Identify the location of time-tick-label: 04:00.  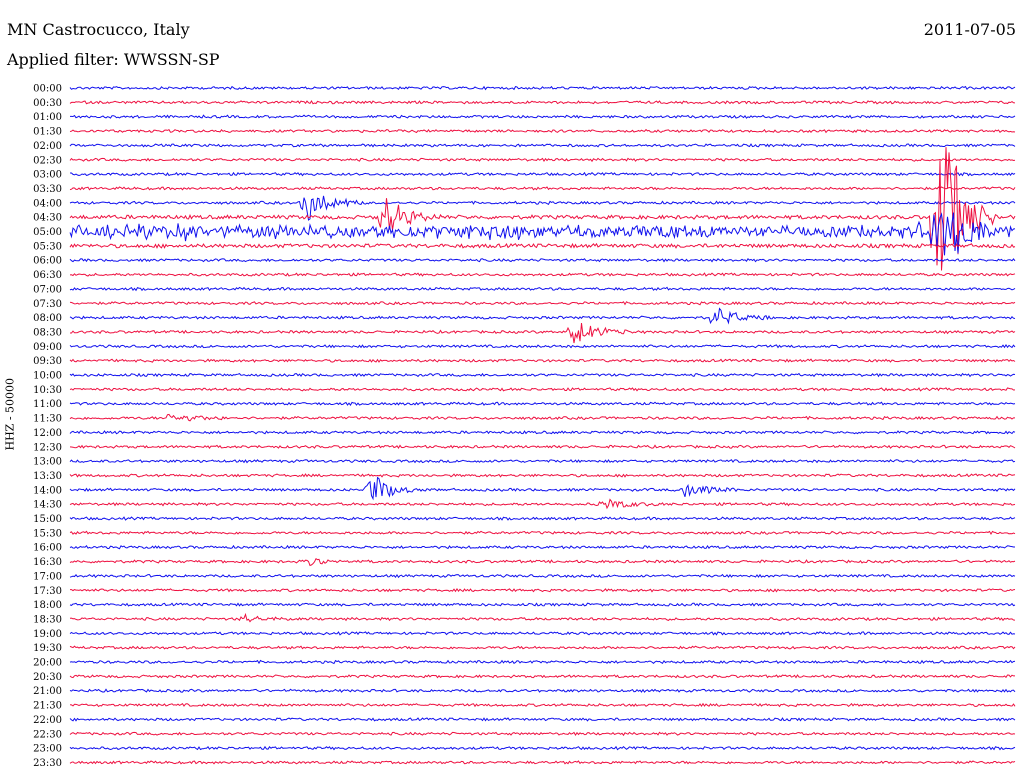
(47, 203).